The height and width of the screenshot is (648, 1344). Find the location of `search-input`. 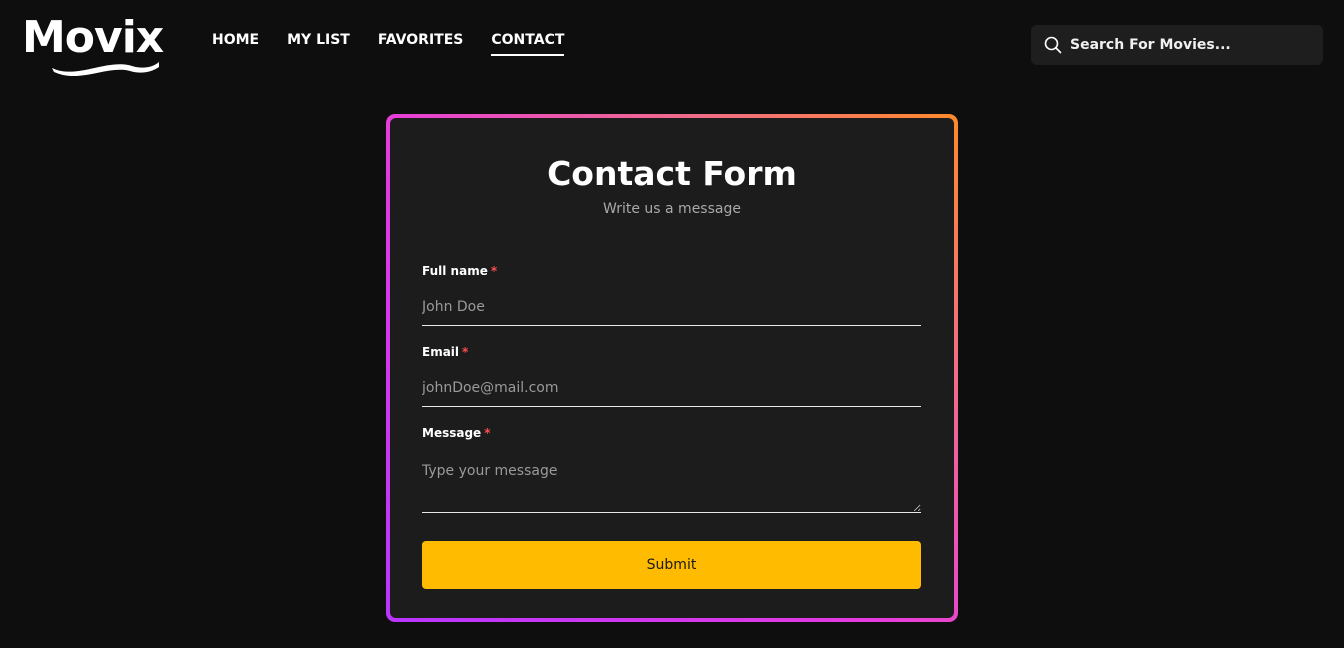

search-input is located at coordinates (1190, 45).